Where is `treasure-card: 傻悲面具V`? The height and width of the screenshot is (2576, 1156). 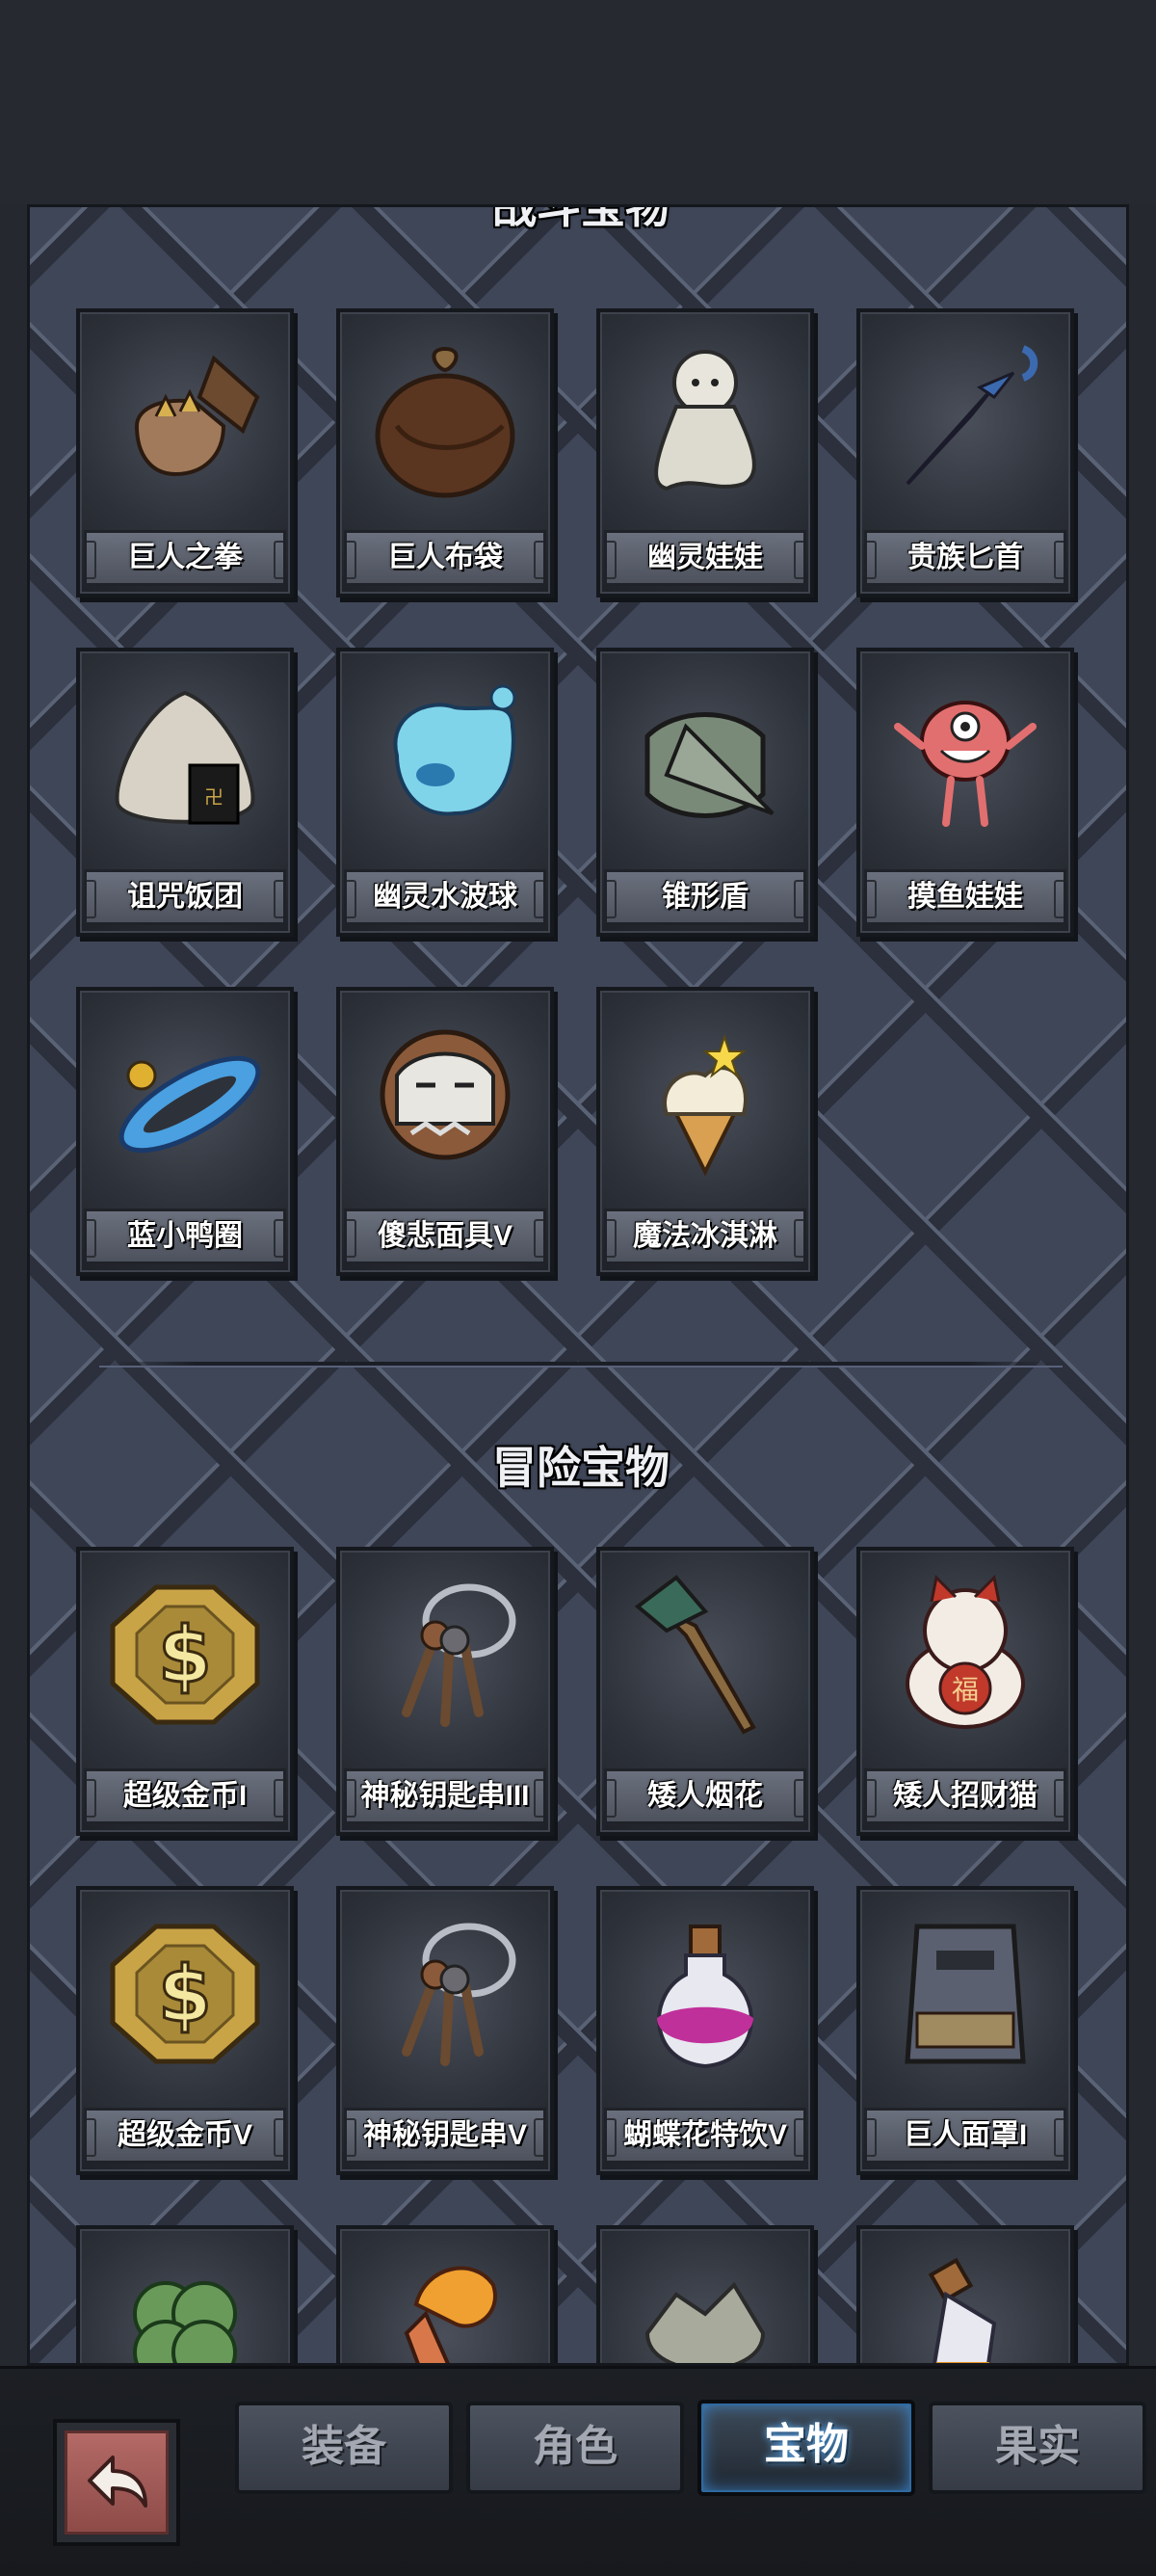
treasure-card: 傻悲面具V is located at coordinates (445, 1132).